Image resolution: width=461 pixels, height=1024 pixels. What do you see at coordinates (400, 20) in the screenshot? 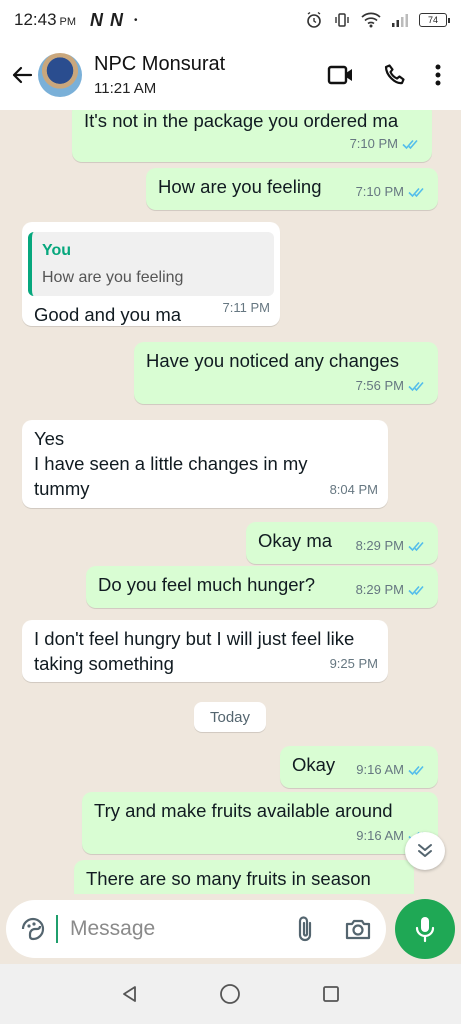
I see `signal-icon` at bounding box center [400, 20].